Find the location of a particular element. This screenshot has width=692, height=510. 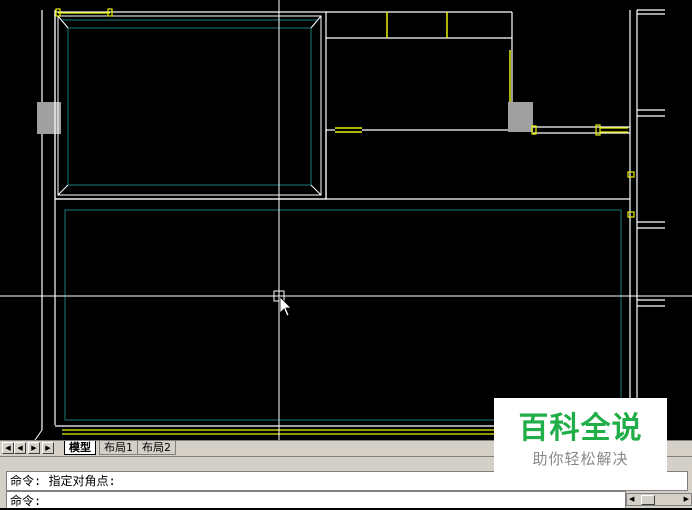

last-tab-button: ▶ is located at coordinates (48, 448).